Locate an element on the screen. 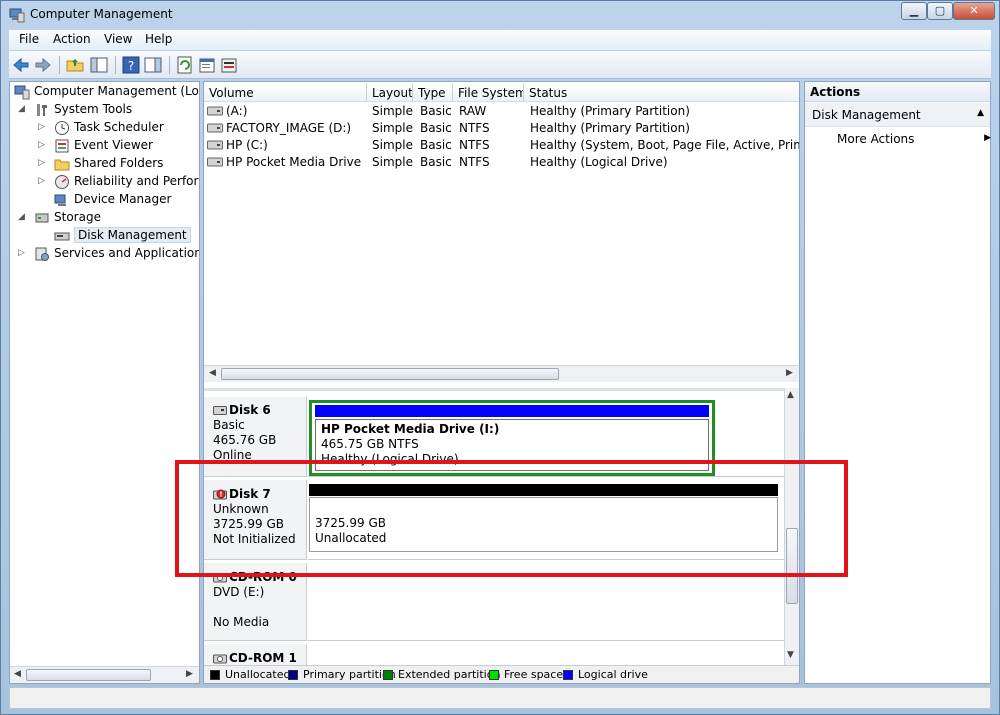 This screenshot has width=1000, height=715. computer-management-icon is located at coordinates (17, 15).